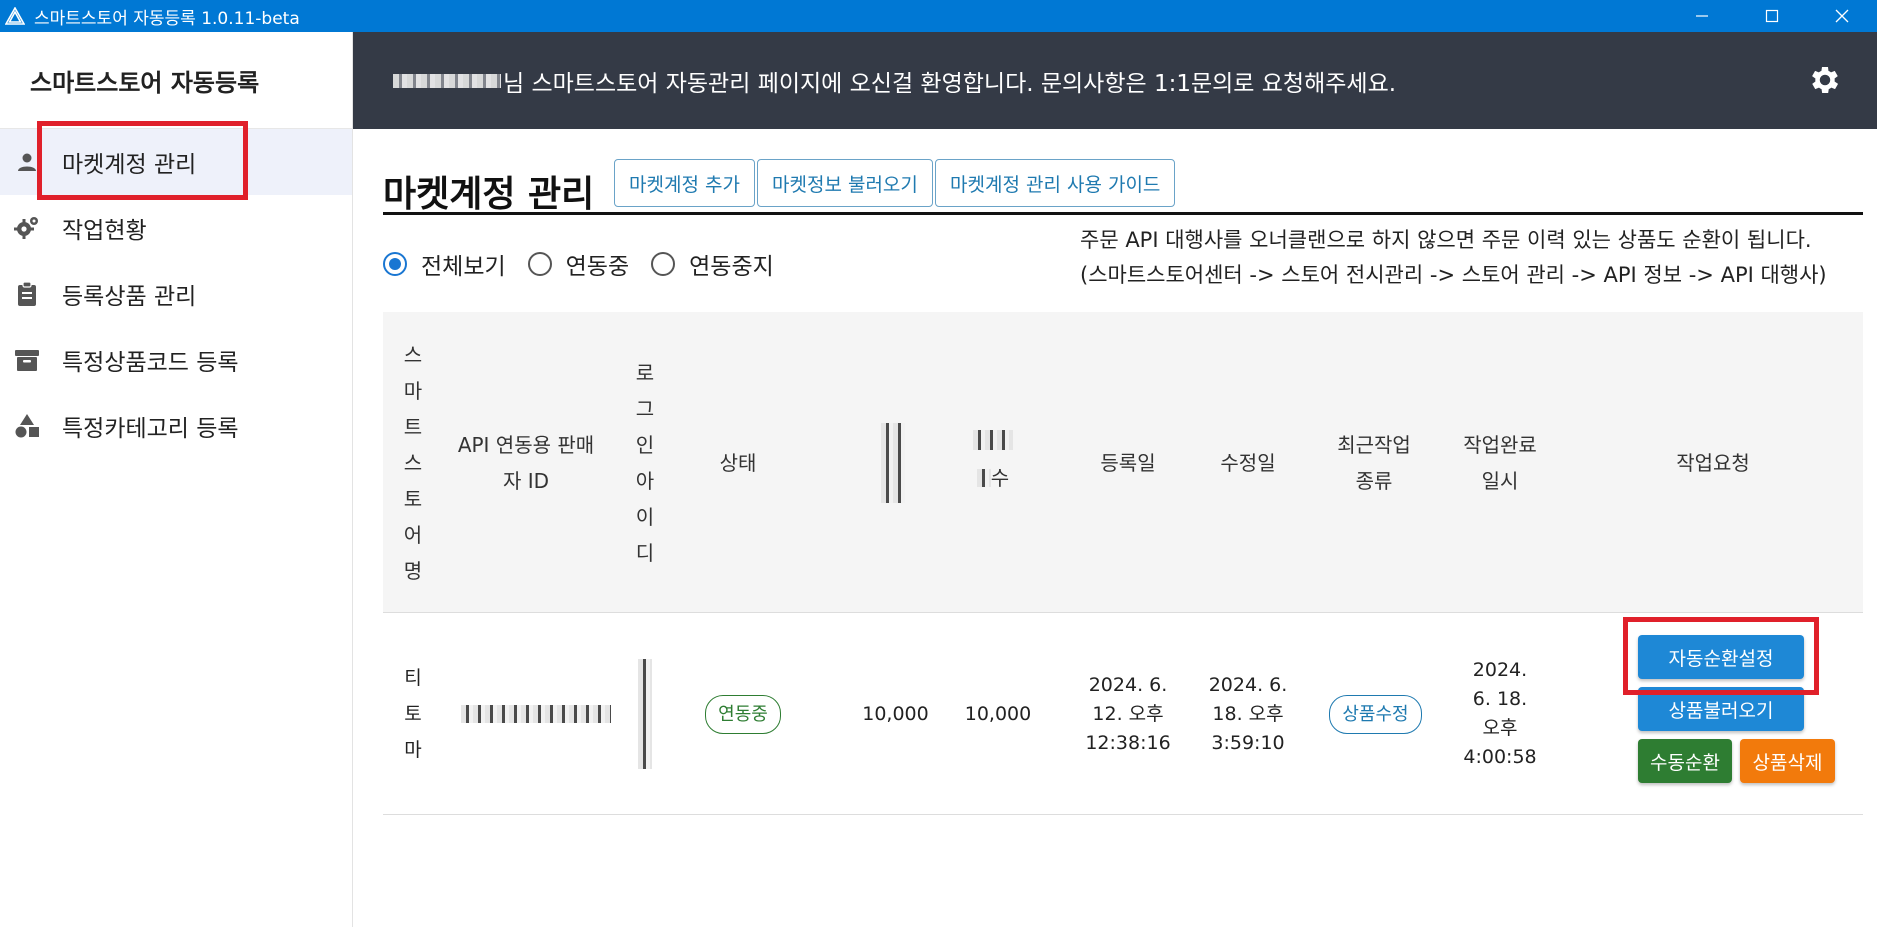 The width and height of the screenshot is (1877, 927). Describe the element at coordinates (597, 267) in the screenshot. I see `filter-label: 연동중` at that location.